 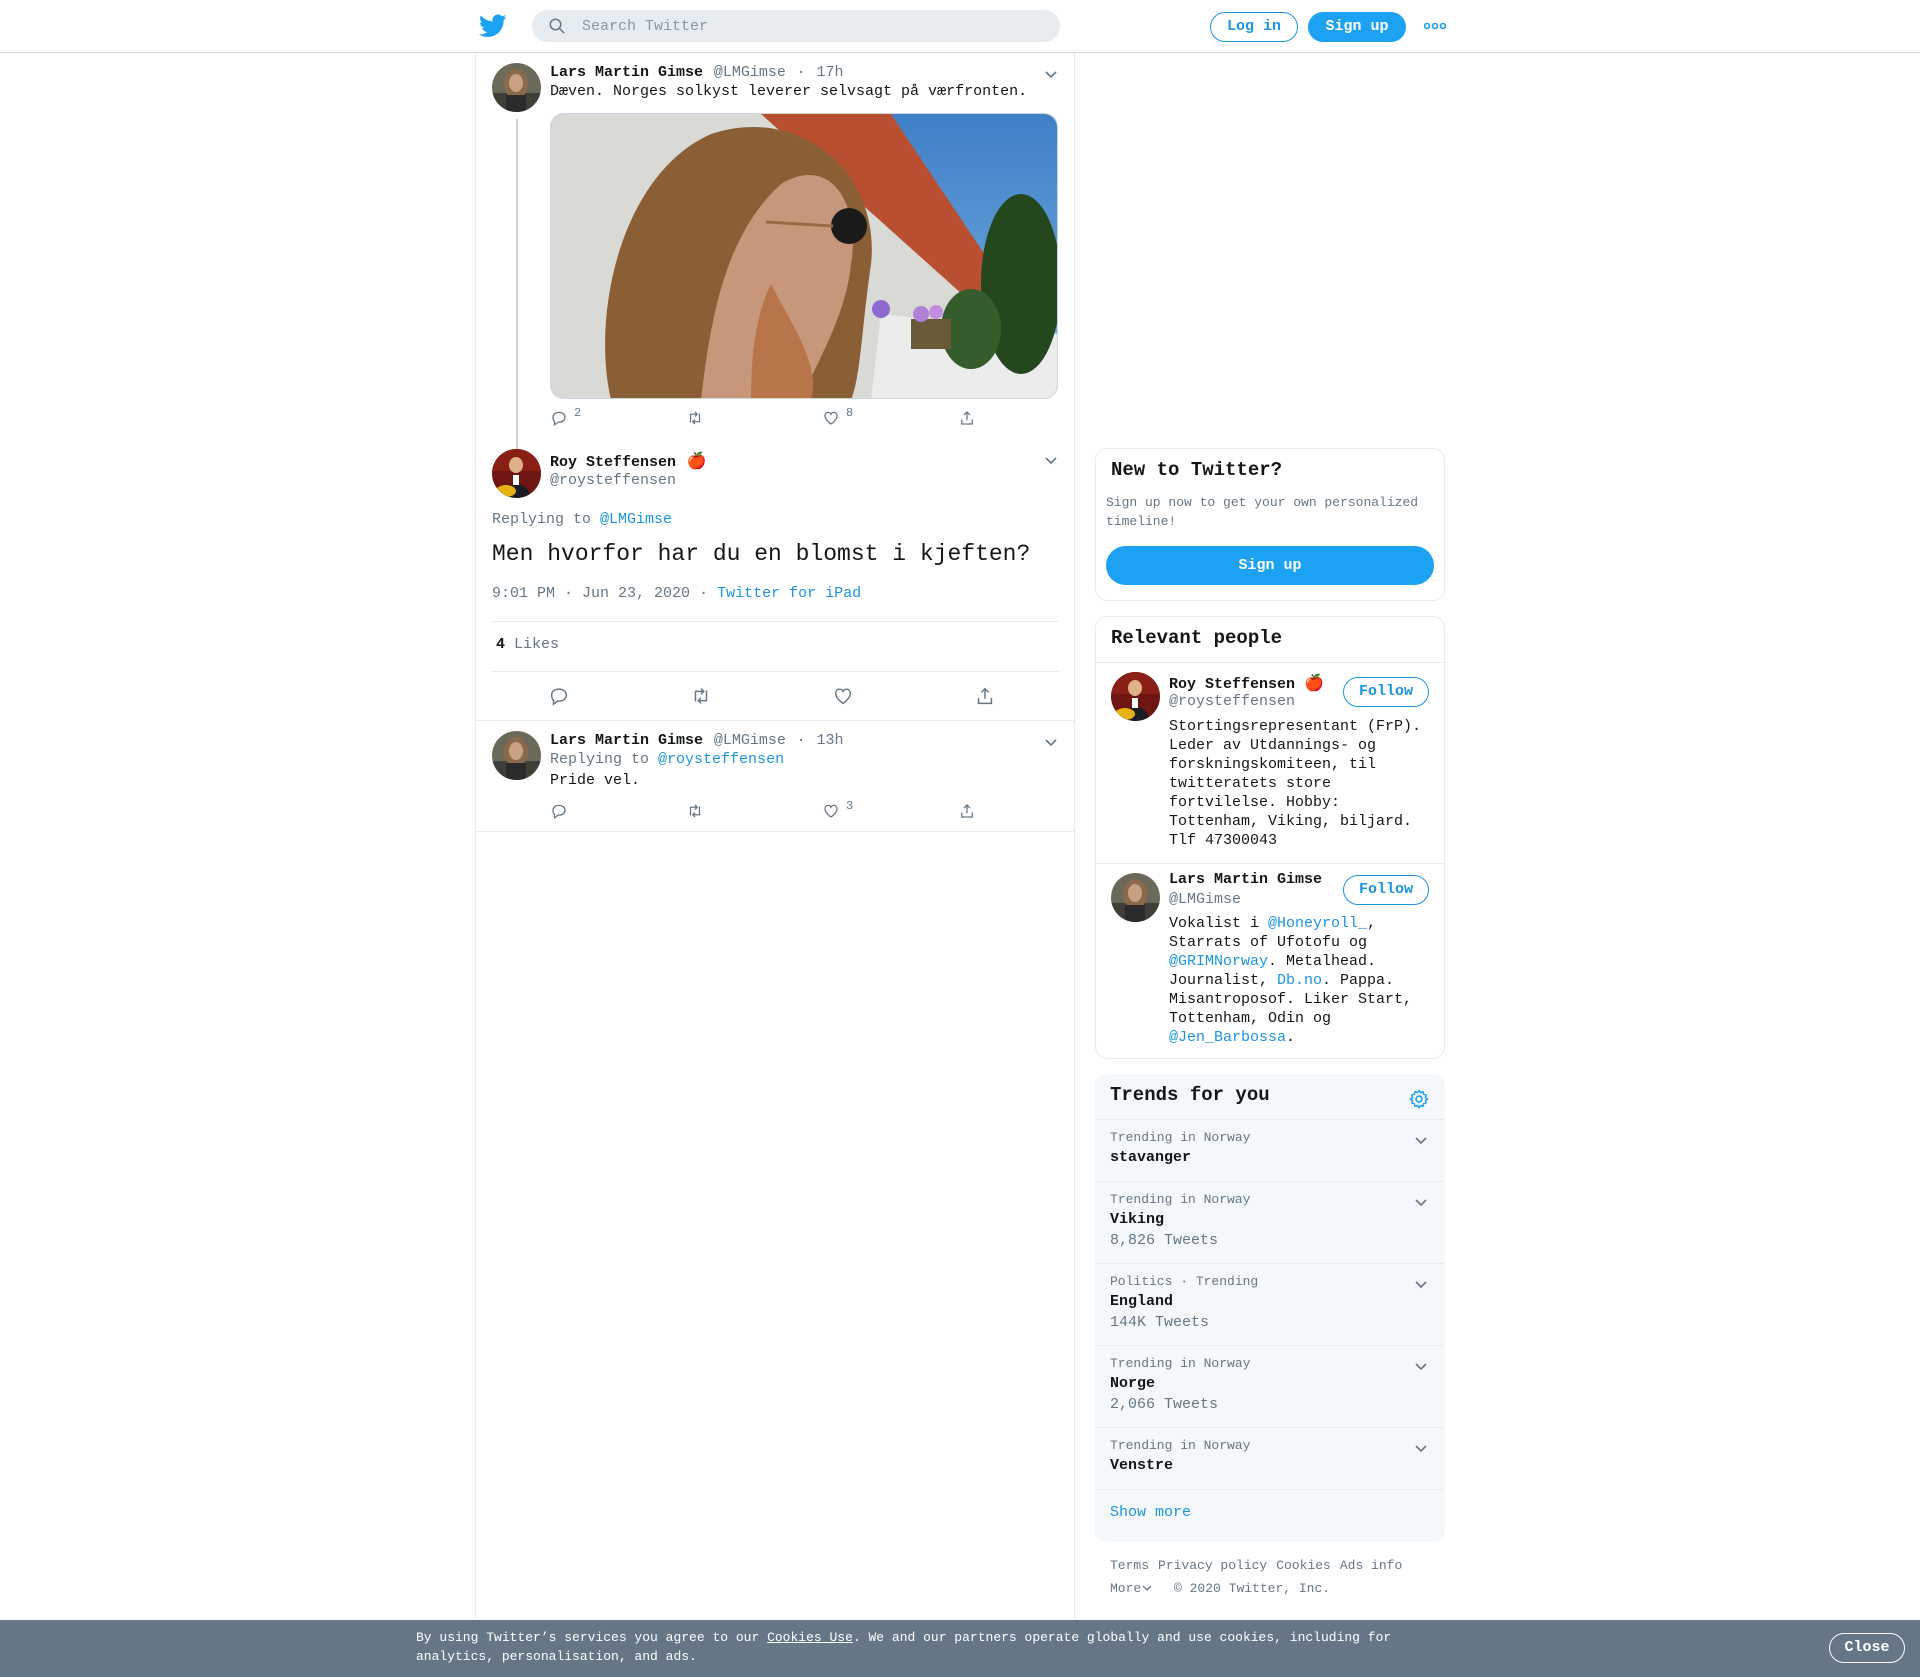 What do you see at coordinates (812, 26) in the screenshot?
I see `search-input` at bounding box center [812, 26].